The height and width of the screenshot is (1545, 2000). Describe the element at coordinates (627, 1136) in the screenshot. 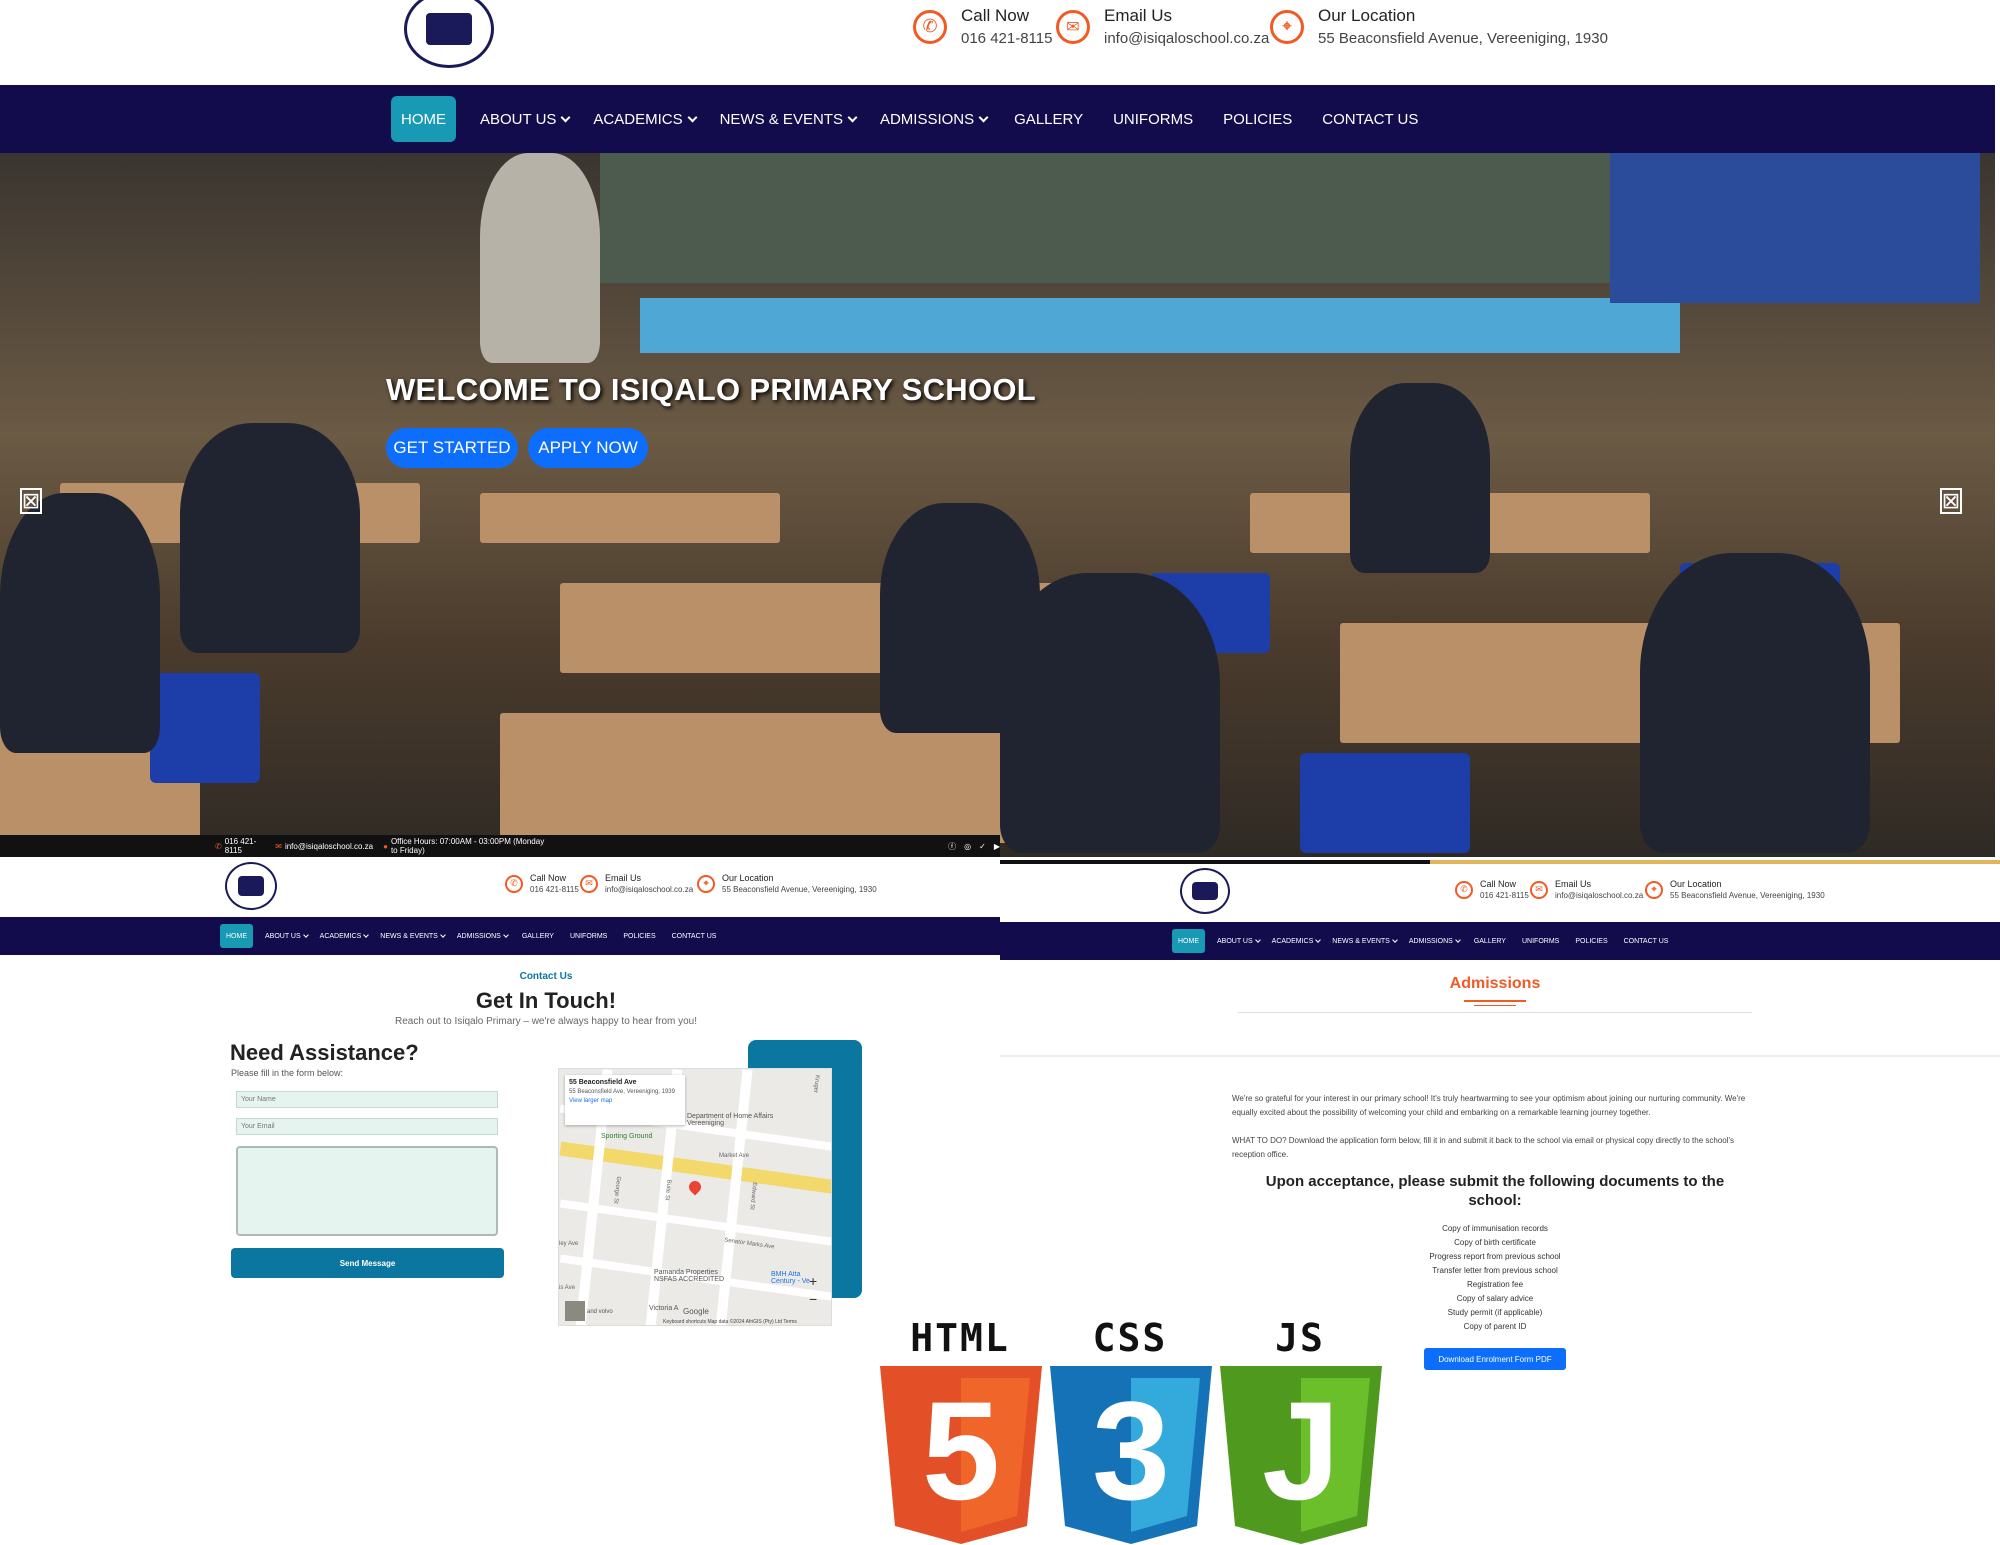

I see `map-label: Sporting Ground` at that location.